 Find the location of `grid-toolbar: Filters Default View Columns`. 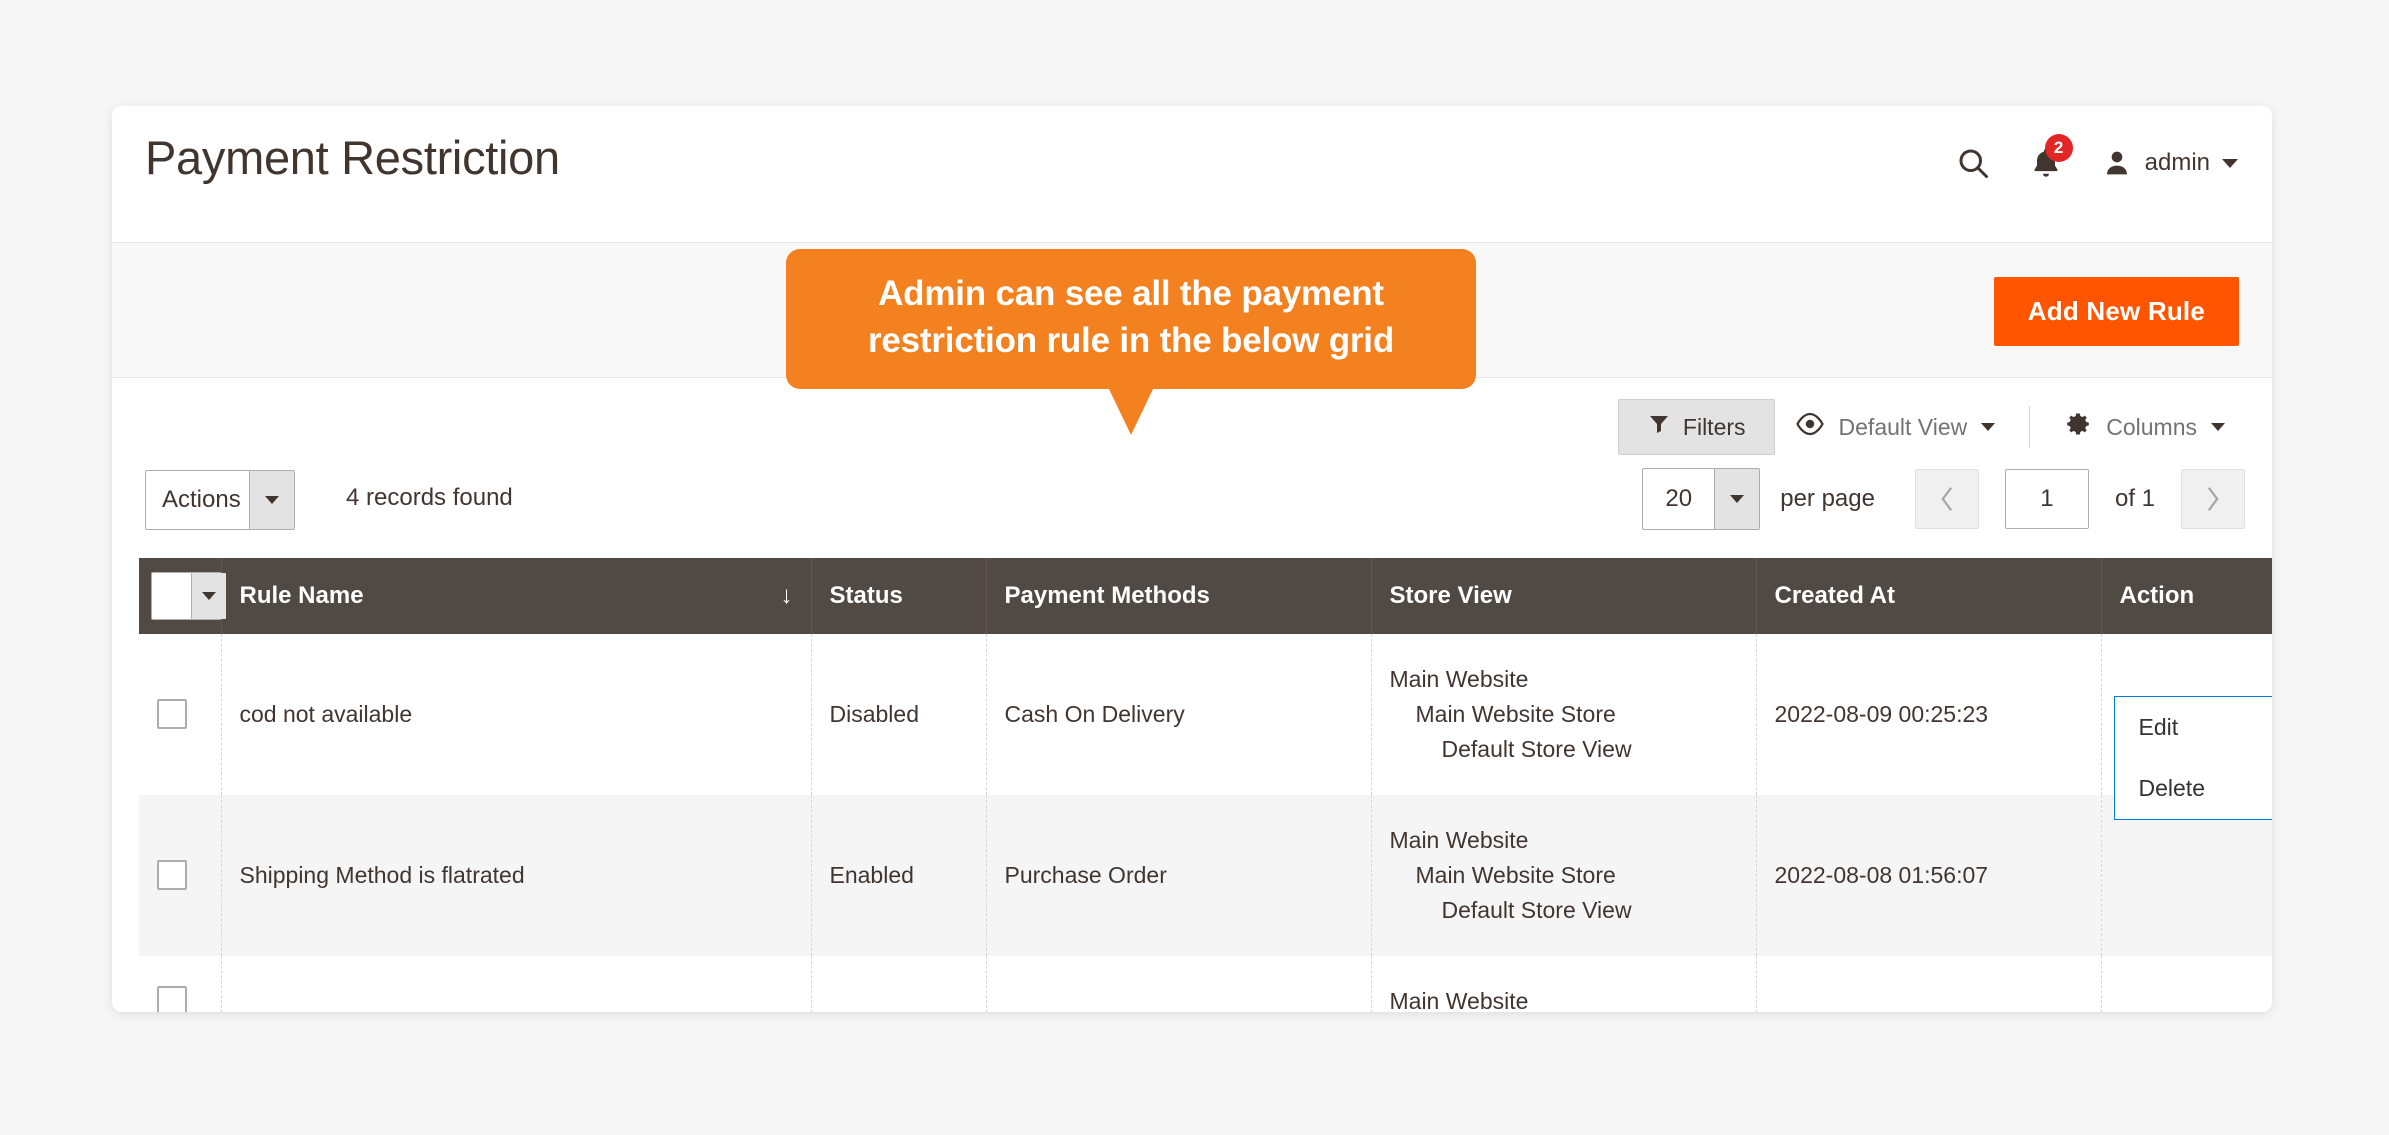

grid-toolbar: Filters Default View Columns is located at coordinates (1192, 417).